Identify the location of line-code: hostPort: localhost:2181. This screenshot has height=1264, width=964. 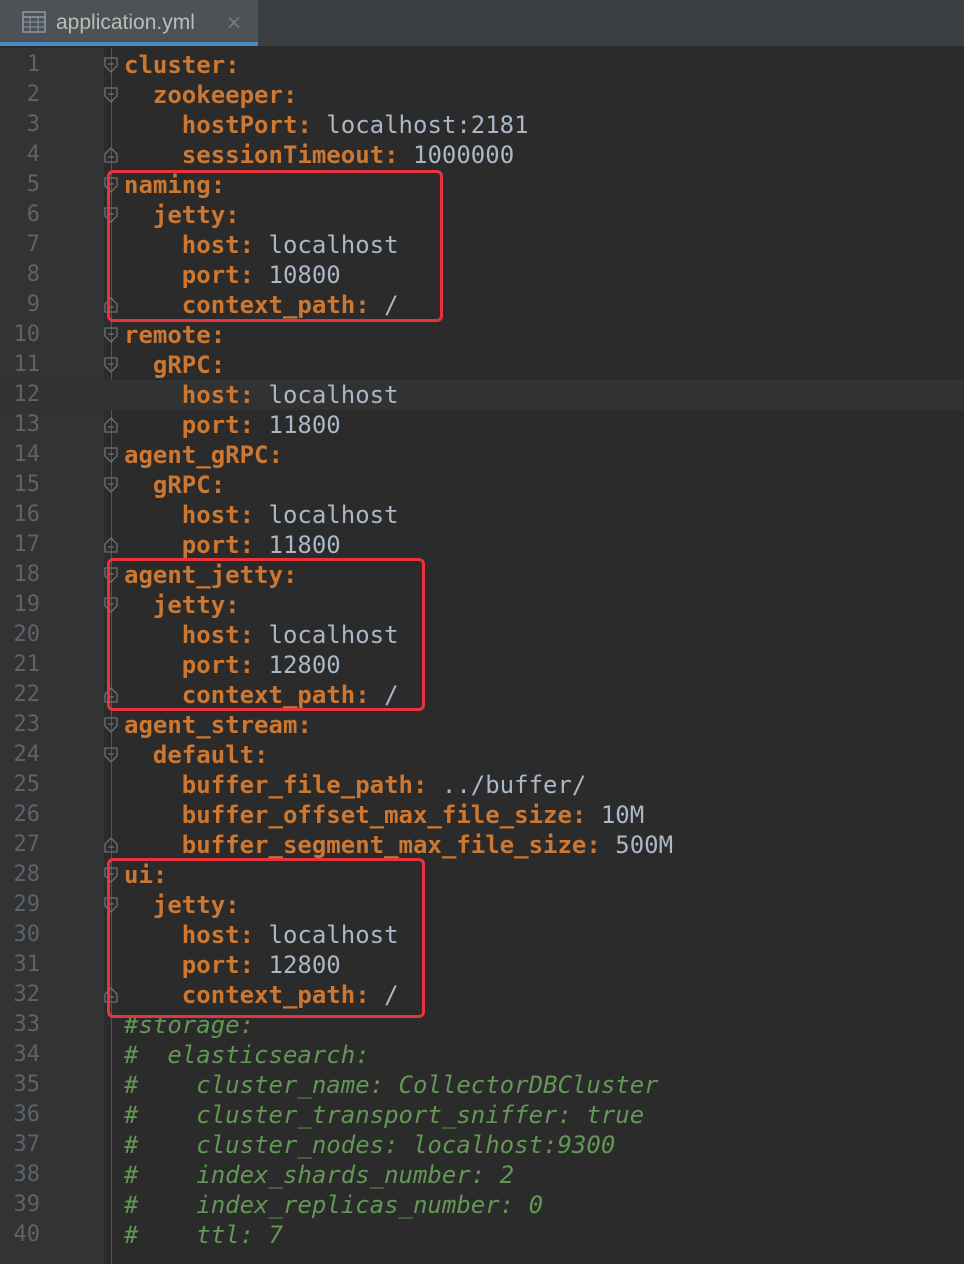
(326, 125).